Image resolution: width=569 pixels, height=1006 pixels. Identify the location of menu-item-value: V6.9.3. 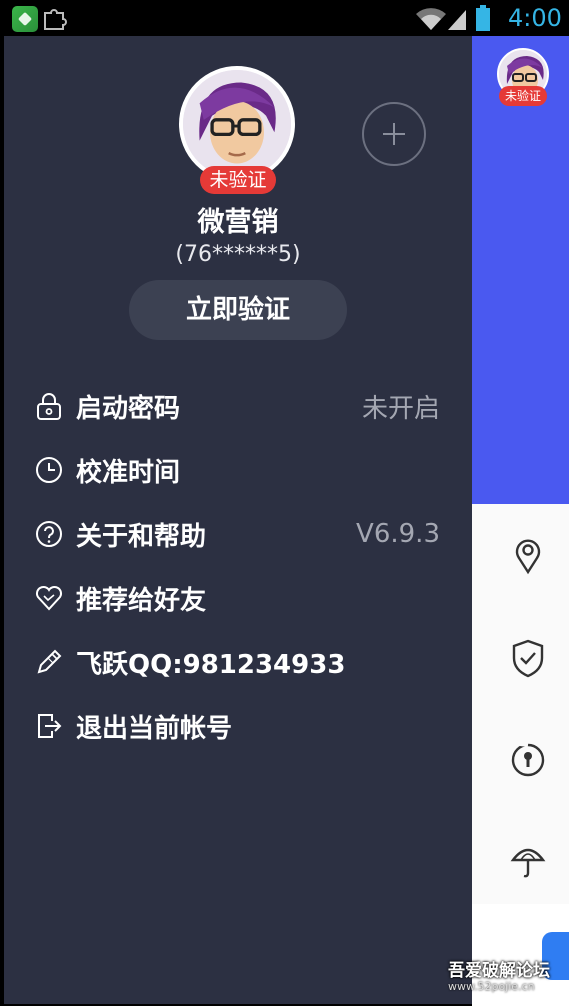
(398, 534).